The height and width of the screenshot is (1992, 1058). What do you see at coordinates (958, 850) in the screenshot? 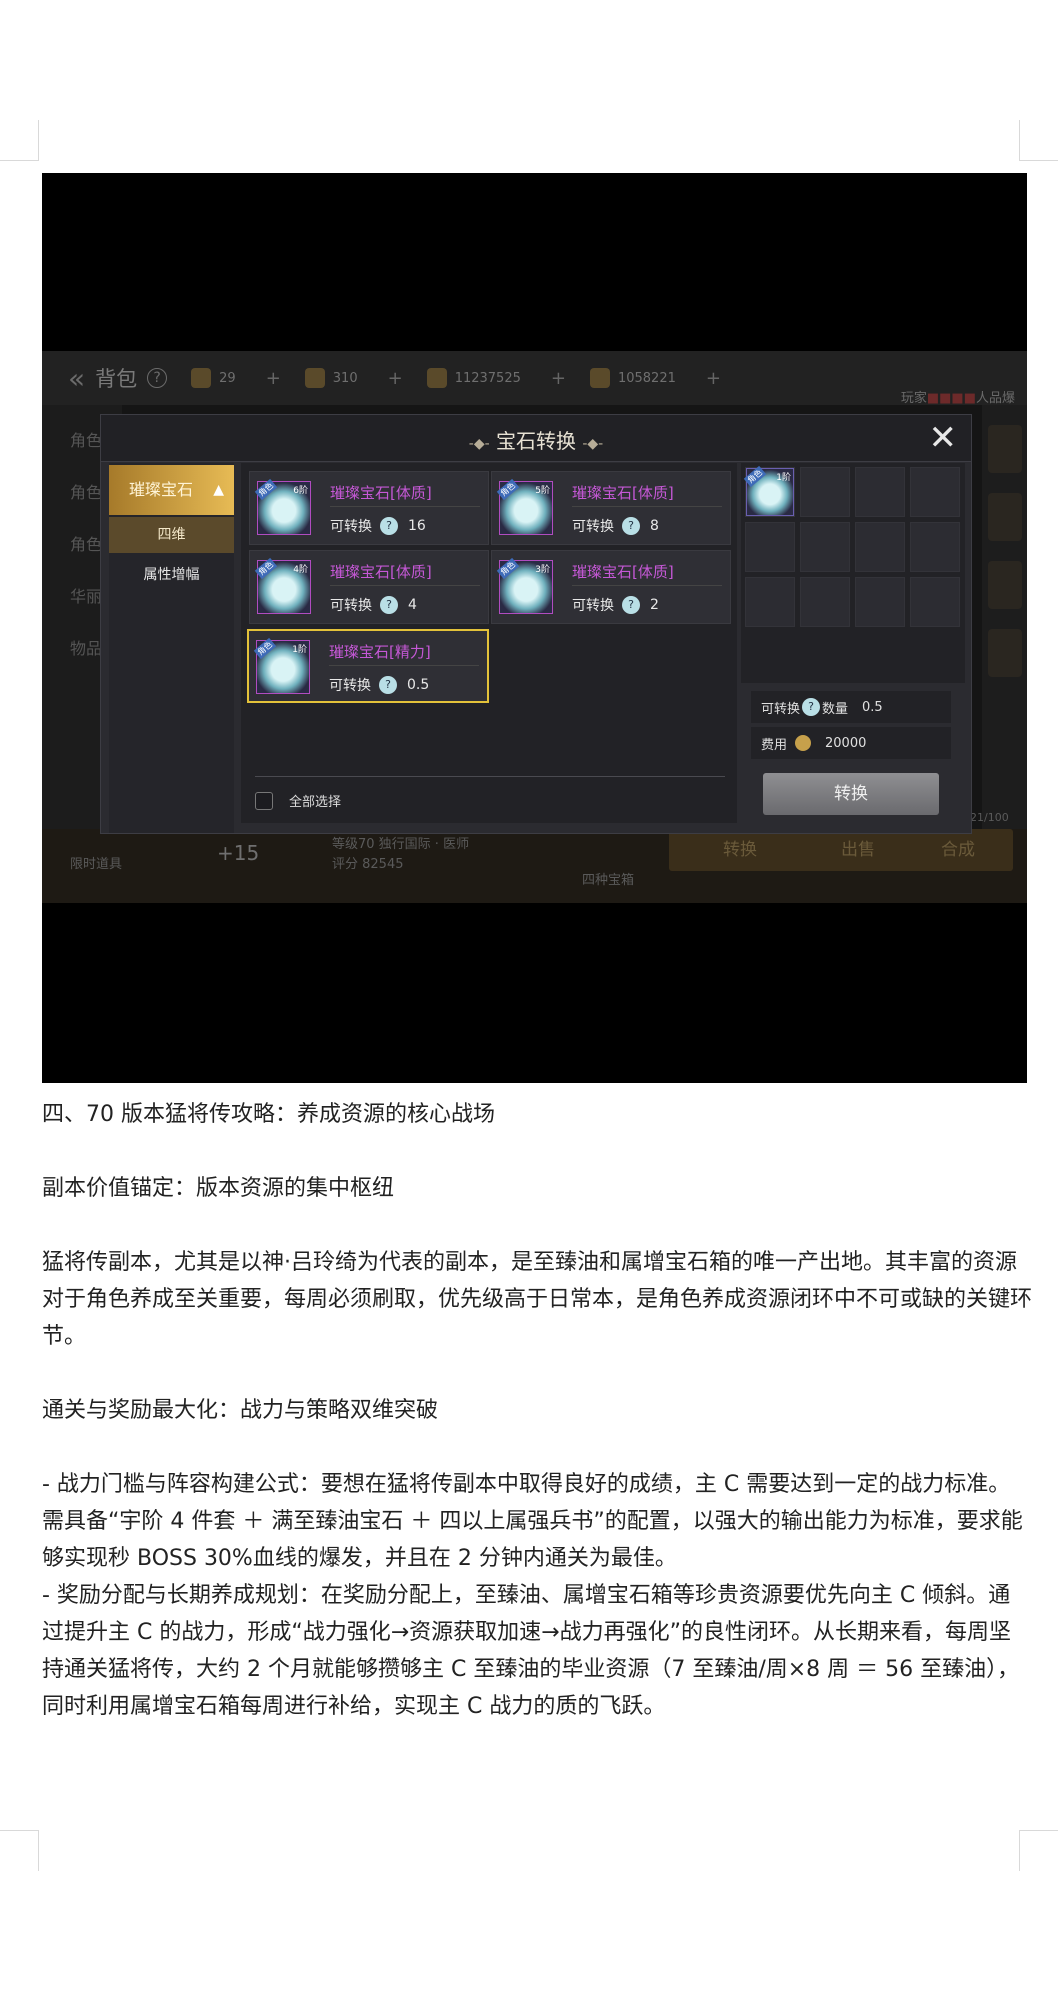
I see `combine-button: 合成` at bounding box center [958, 850].